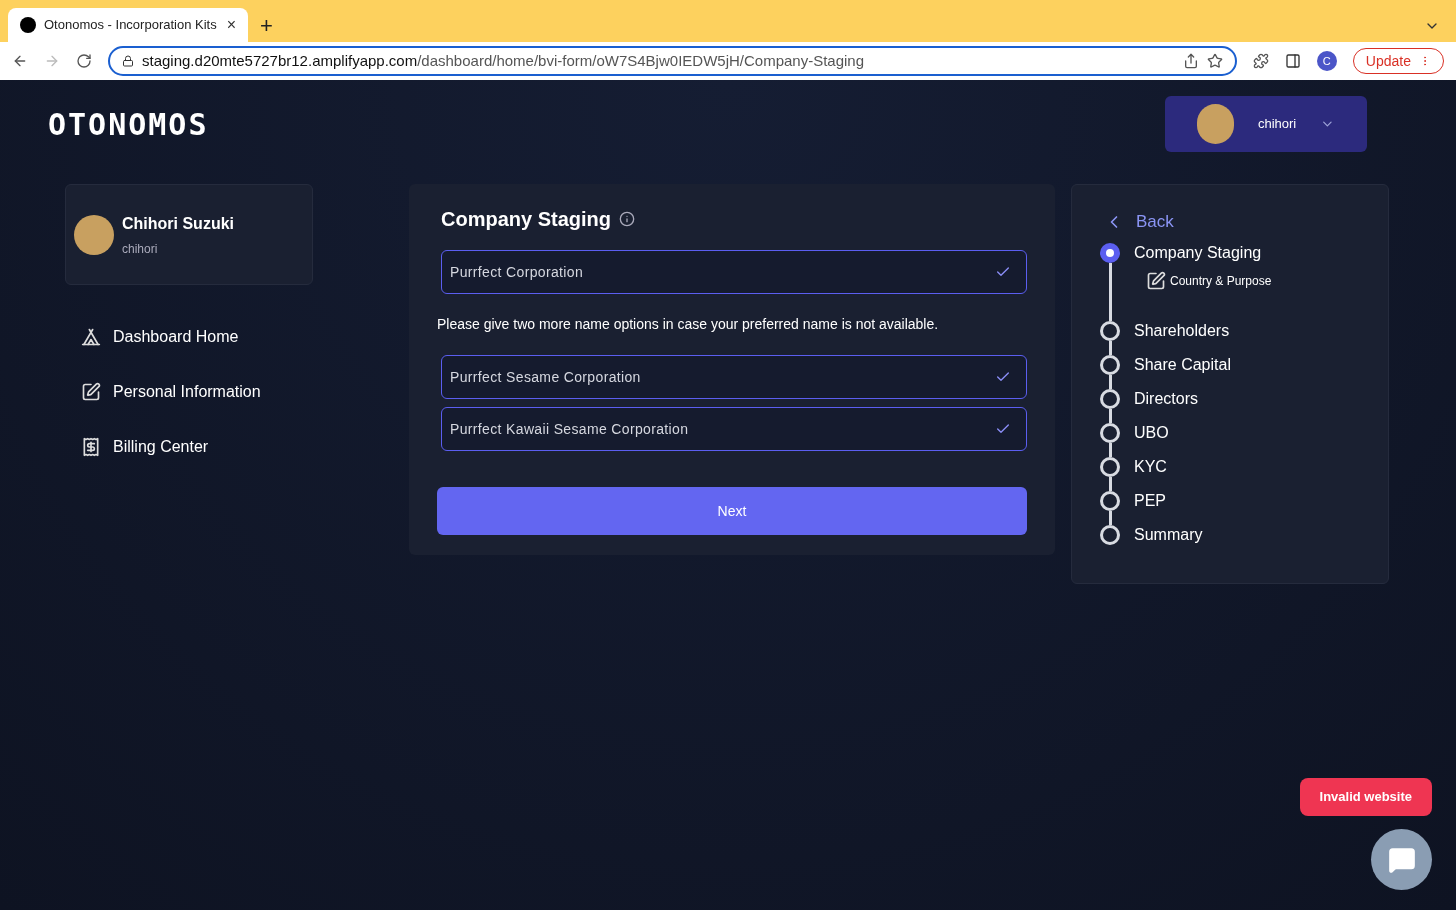 This screenshot has width=1456, height=910. Describe the element at coordinates (245, 337) in the screenshot. I see `sidebar-item: Dashboard Home` at that location.